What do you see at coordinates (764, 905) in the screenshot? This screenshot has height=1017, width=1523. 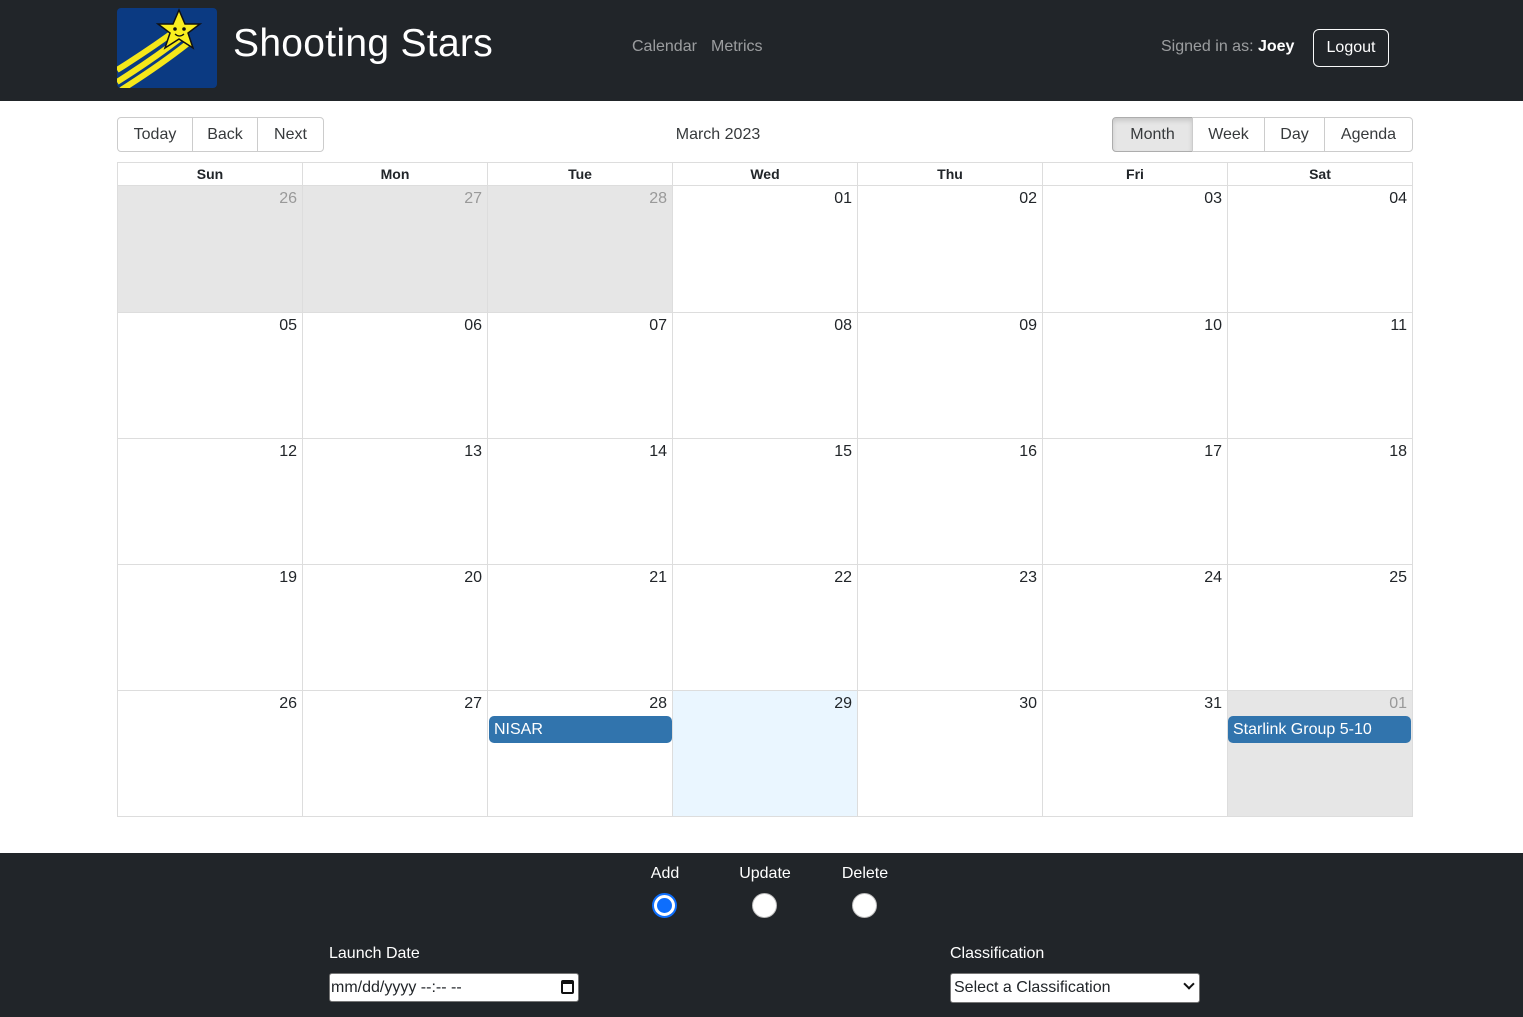 I see `update-radio` at bounding box center [764, 905].